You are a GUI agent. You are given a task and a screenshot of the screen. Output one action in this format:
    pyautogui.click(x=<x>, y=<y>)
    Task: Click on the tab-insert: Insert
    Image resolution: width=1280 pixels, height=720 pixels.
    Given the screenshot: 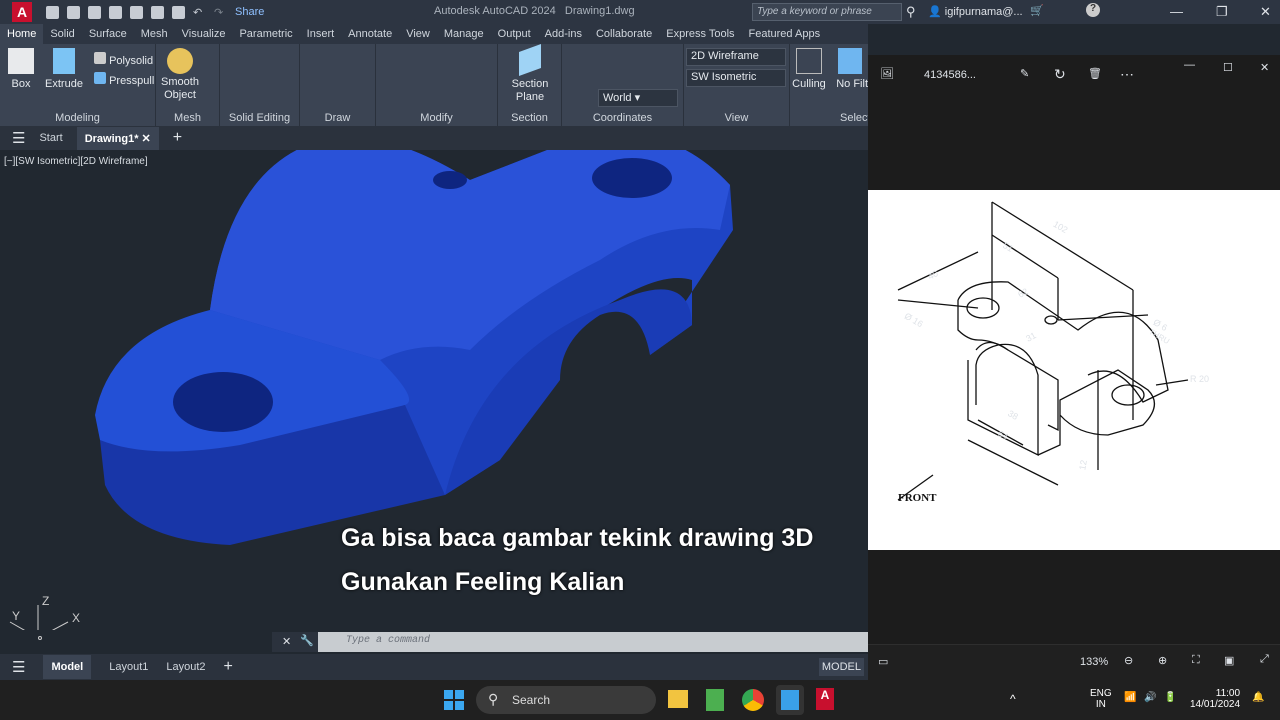 What is the action you would take?
    pyautogui.click(x=321, y=34)
    